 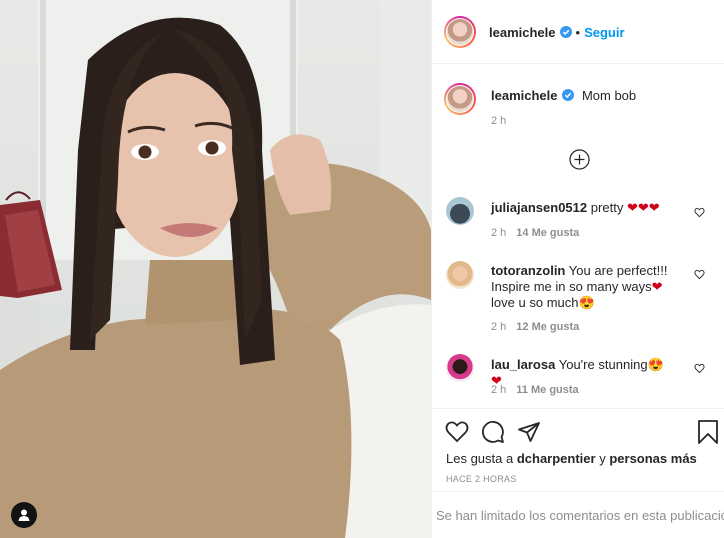 I want to click on follow-button: Seguir, so click(x=604, y=32).